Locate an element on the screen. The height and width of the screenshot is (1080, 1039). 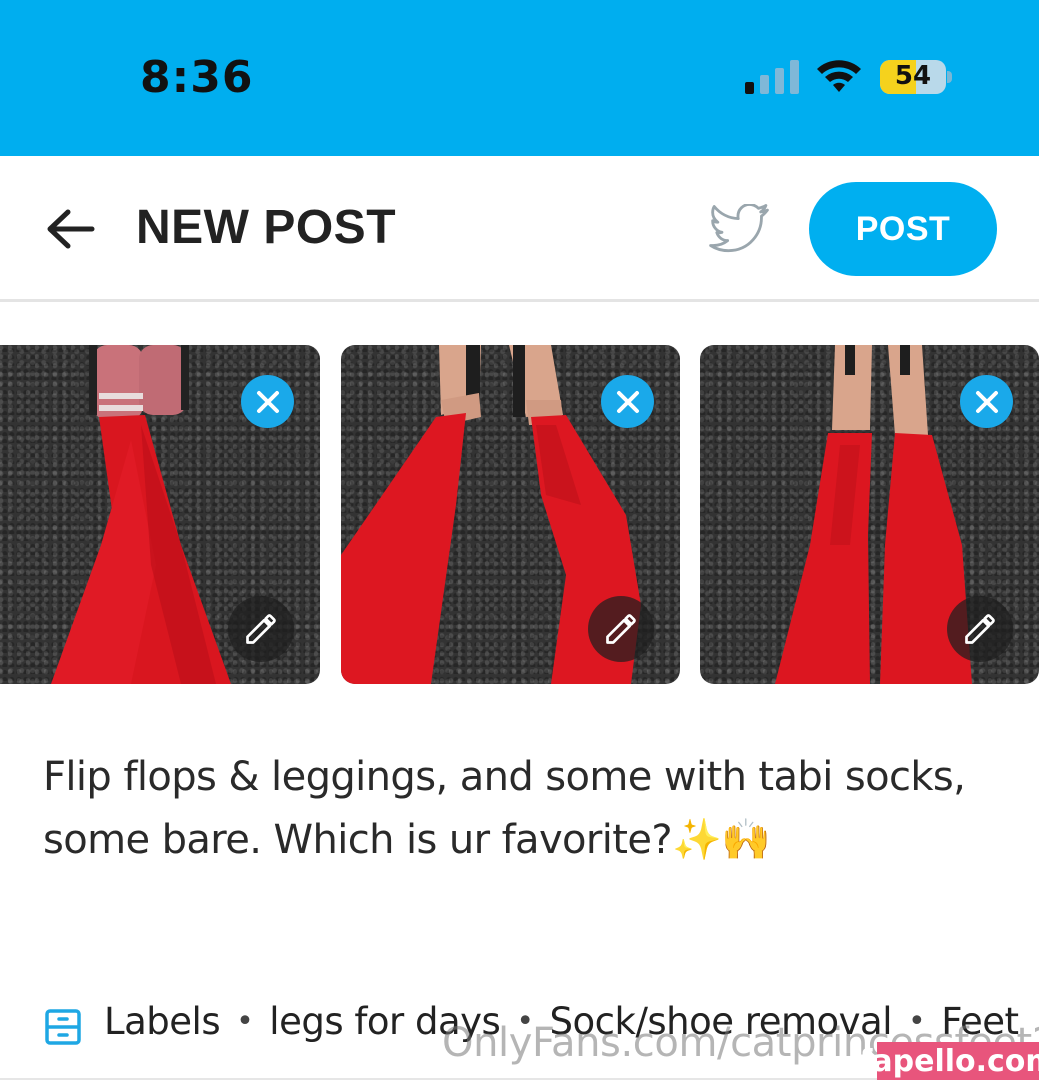
battery-icon: 54 is located at coordinates (913, 77).